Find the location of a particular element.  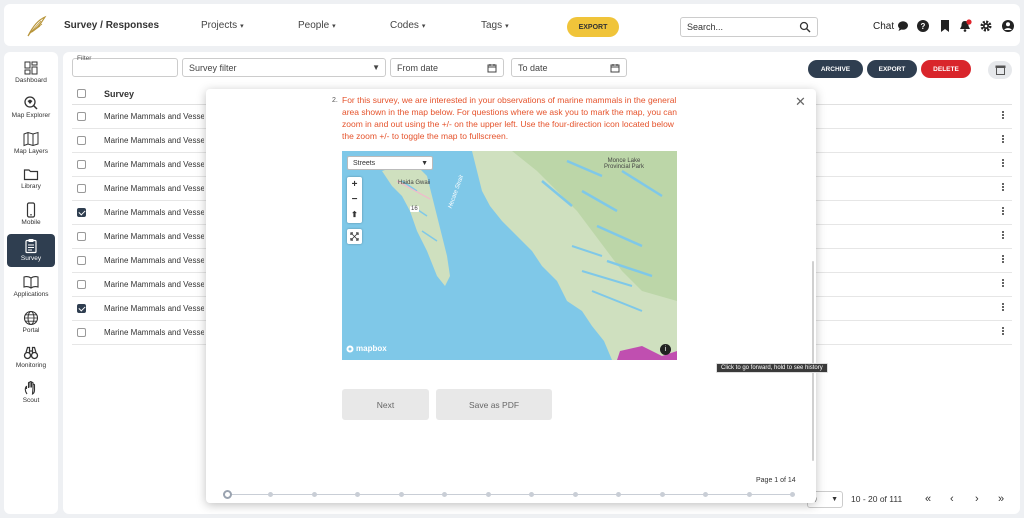

to-date-field: To date is located at coordinates (569, 67).